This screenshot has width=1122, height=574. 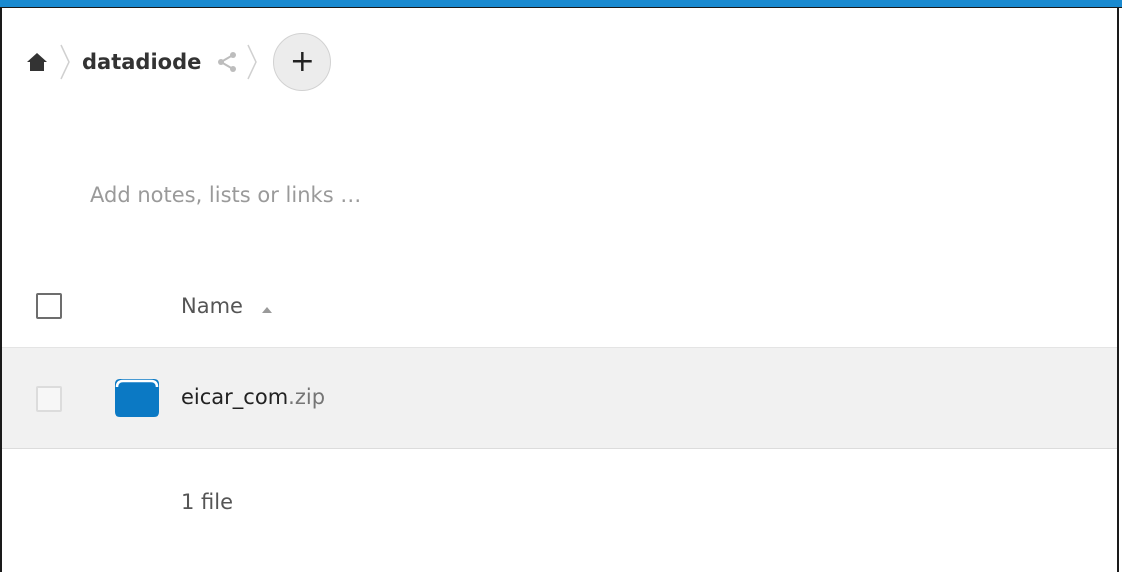 I want to click on share-icon, so click(x=227, y=62).